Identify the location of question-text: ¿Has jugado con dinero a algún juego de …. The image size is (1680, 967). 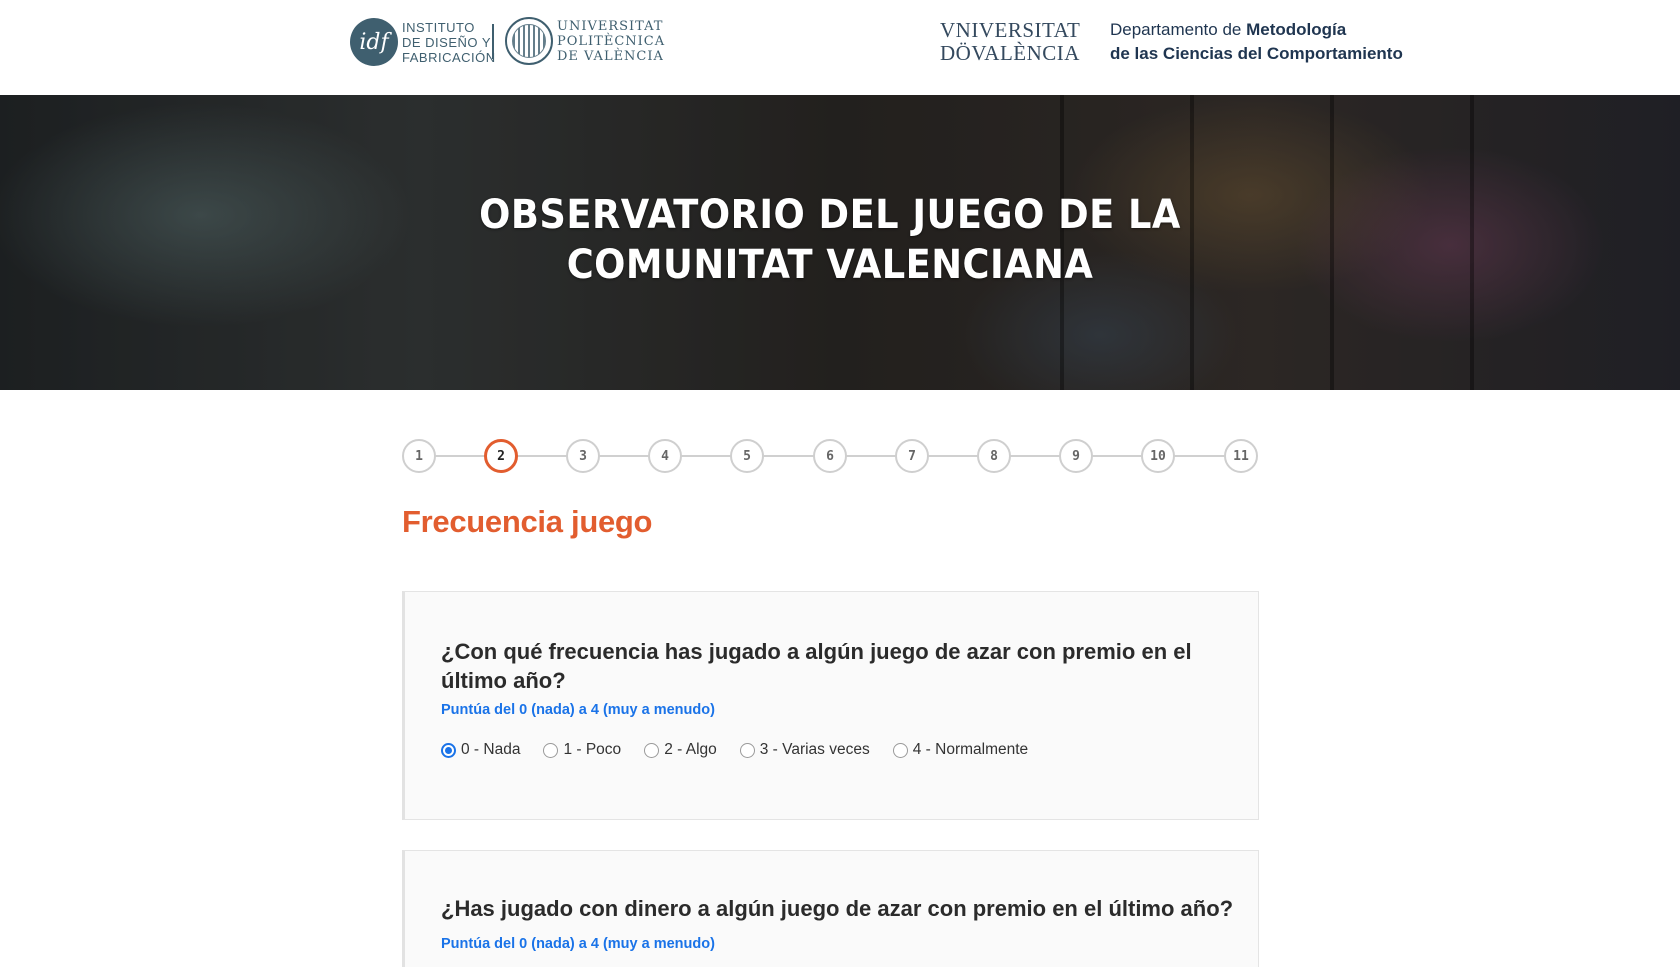
(837, 908).